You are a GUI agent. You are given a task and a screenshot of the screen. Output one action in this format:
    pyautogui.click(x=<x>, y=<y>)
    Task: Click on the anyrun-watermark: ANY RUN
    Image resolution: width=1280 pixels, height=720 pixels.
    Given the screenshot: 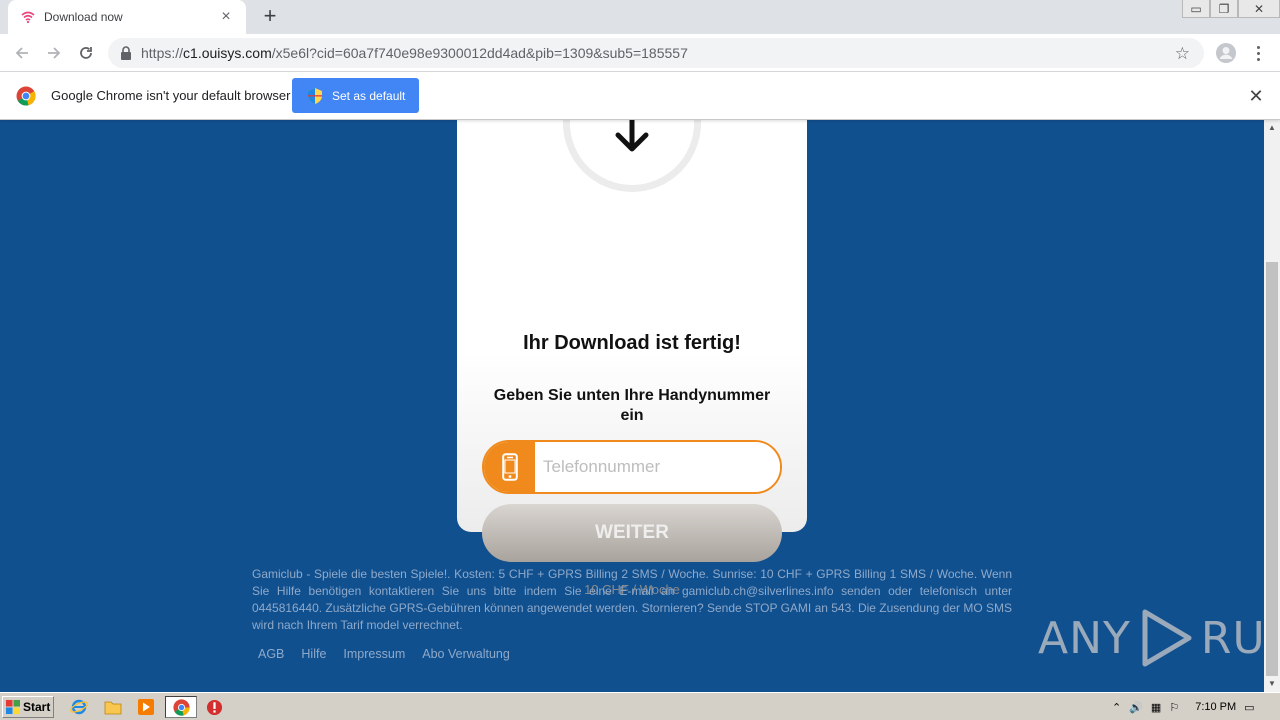 What is the action you would take?
    pyautogui.click(x=1151, y=638)
    